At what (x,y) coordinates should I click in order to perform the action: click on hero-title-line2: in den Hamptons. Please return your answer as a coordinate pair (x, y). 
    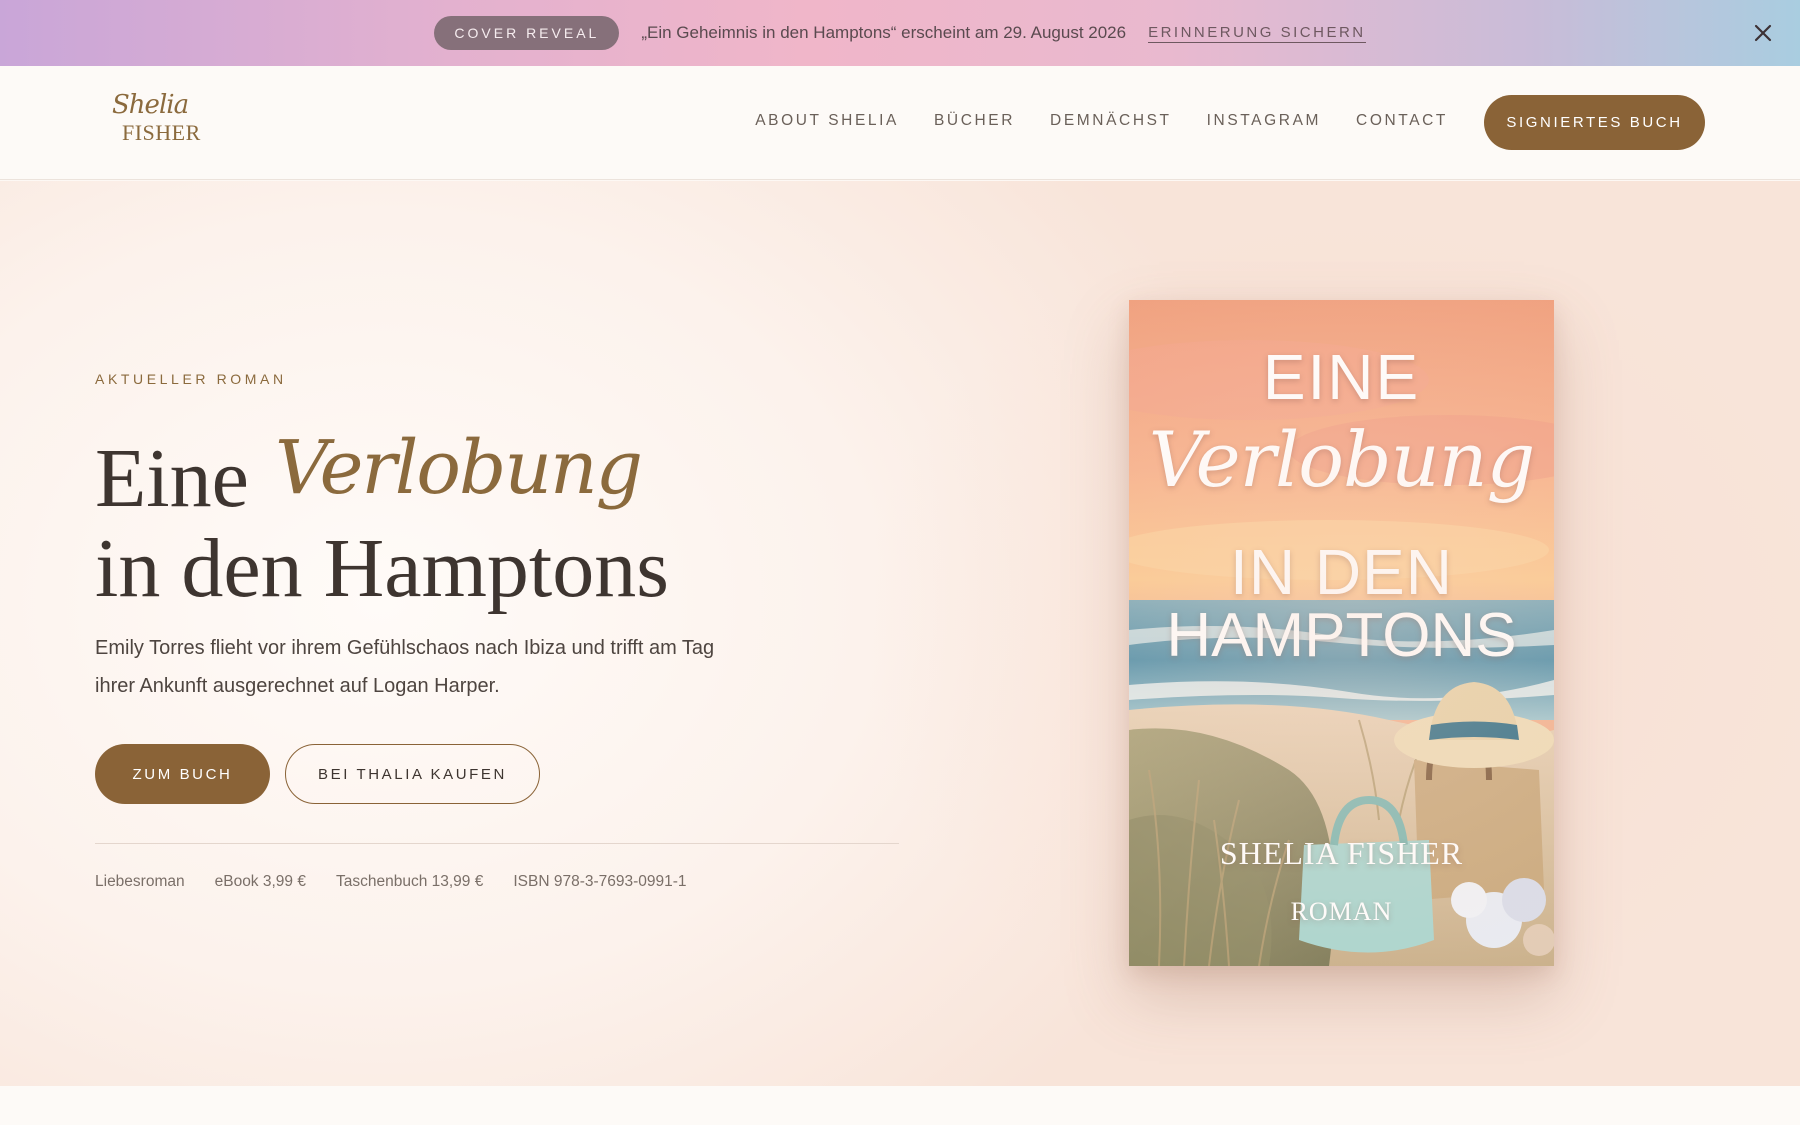
    Looking at the image, I should click on (382, 568).